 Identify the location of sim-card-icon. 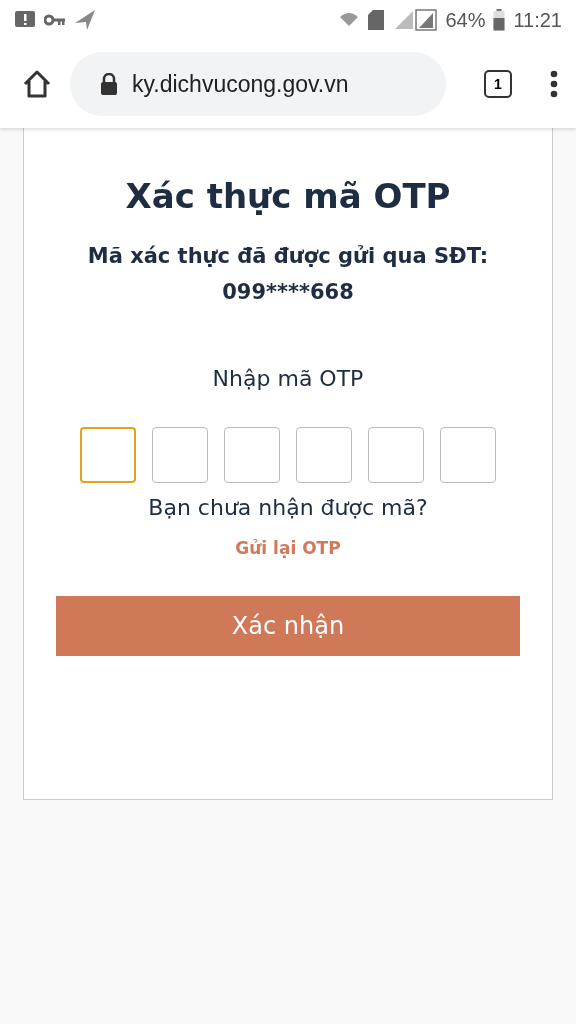
(376, 20).